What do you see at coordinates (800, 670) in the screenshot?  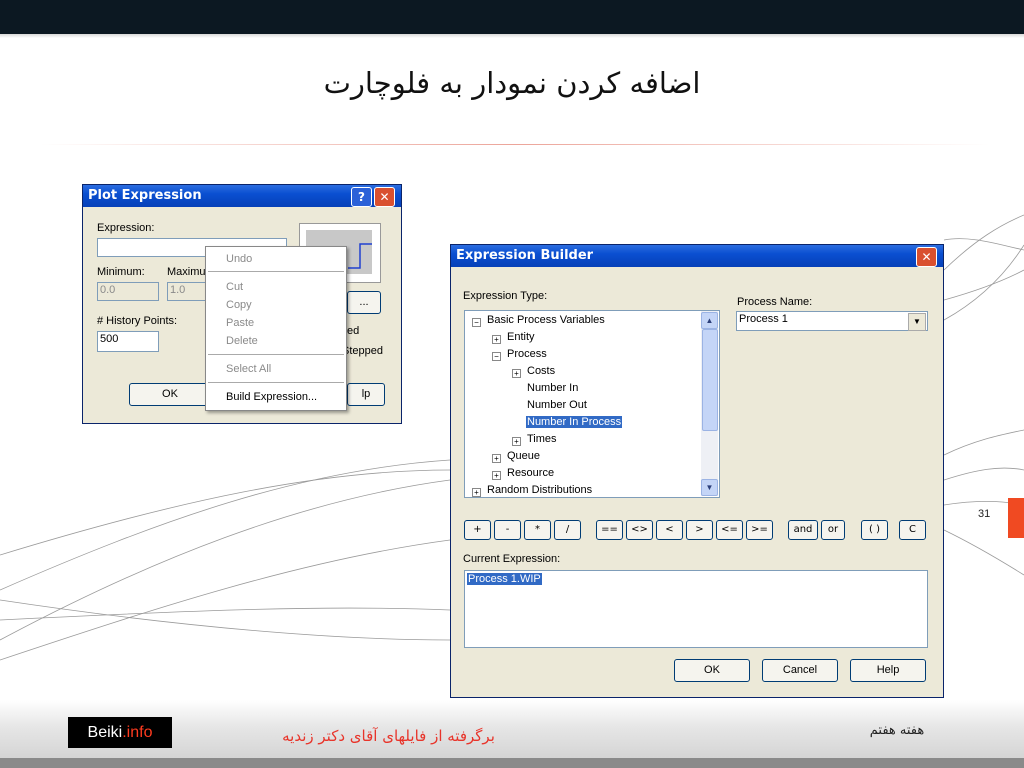 I see `builder-cancel-button: Cancel` at bounding box center [800, 670].